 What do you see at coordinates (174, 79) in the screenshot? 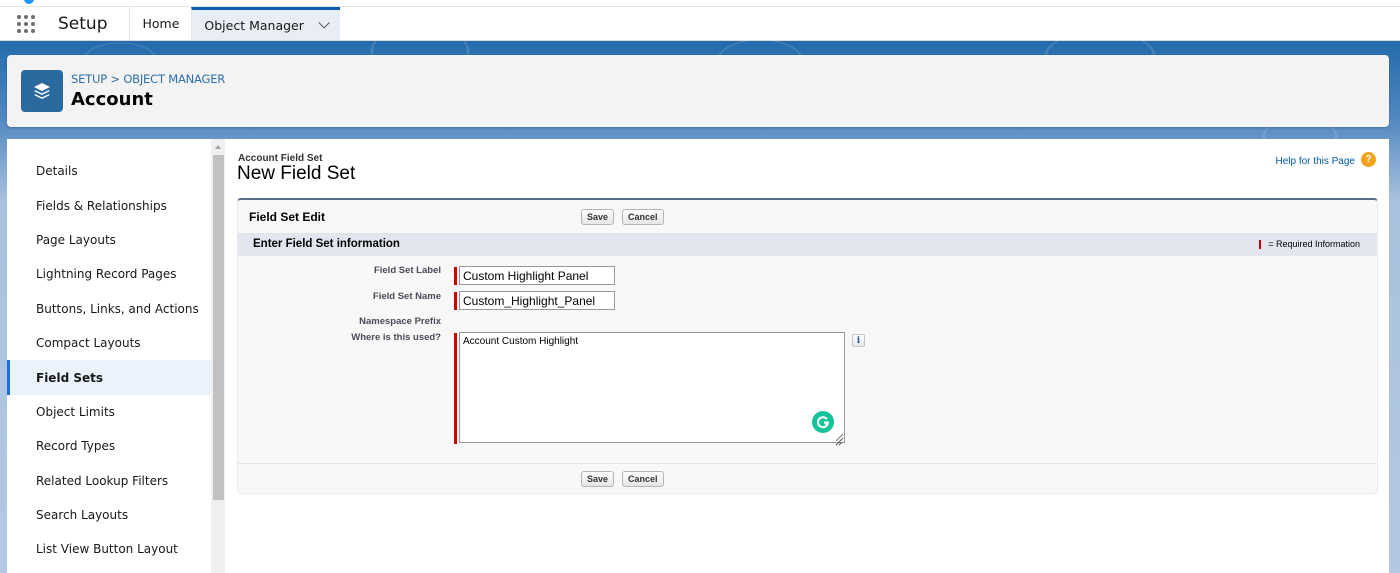
I see `breadcrumb-object-manager: OBJECT MANAGER` at bounding box center [174, 79].